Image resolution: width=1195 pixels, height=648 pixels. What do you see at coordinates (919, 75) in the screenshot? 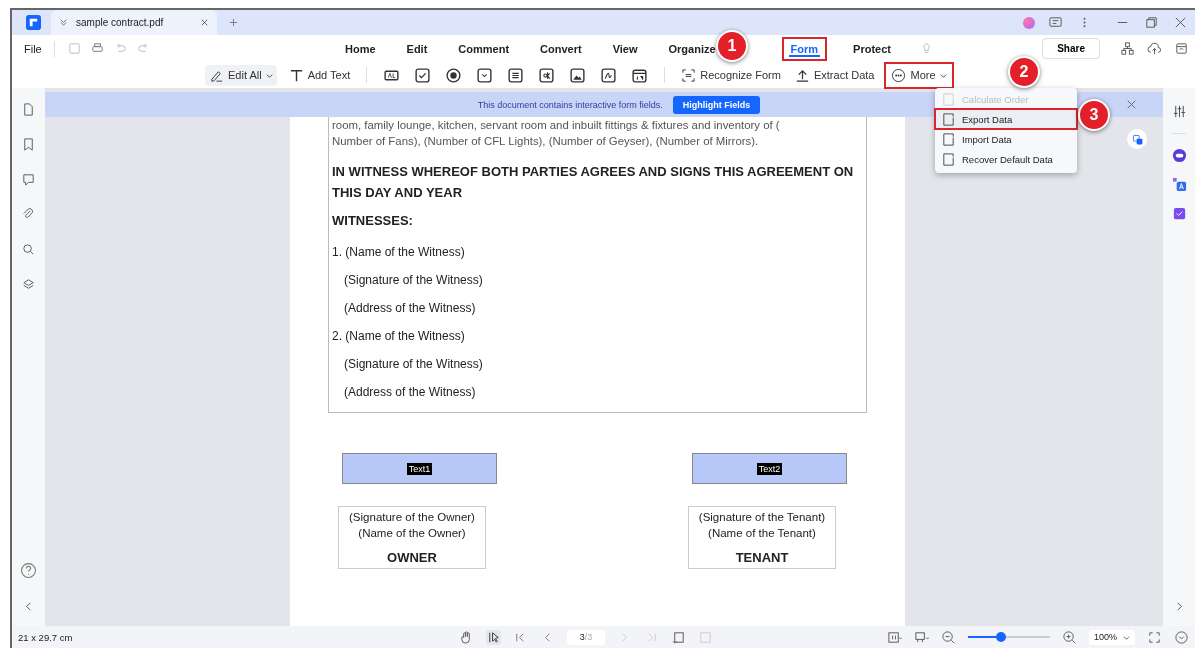
I see `more-button: More` at bounding box center [919, 75].